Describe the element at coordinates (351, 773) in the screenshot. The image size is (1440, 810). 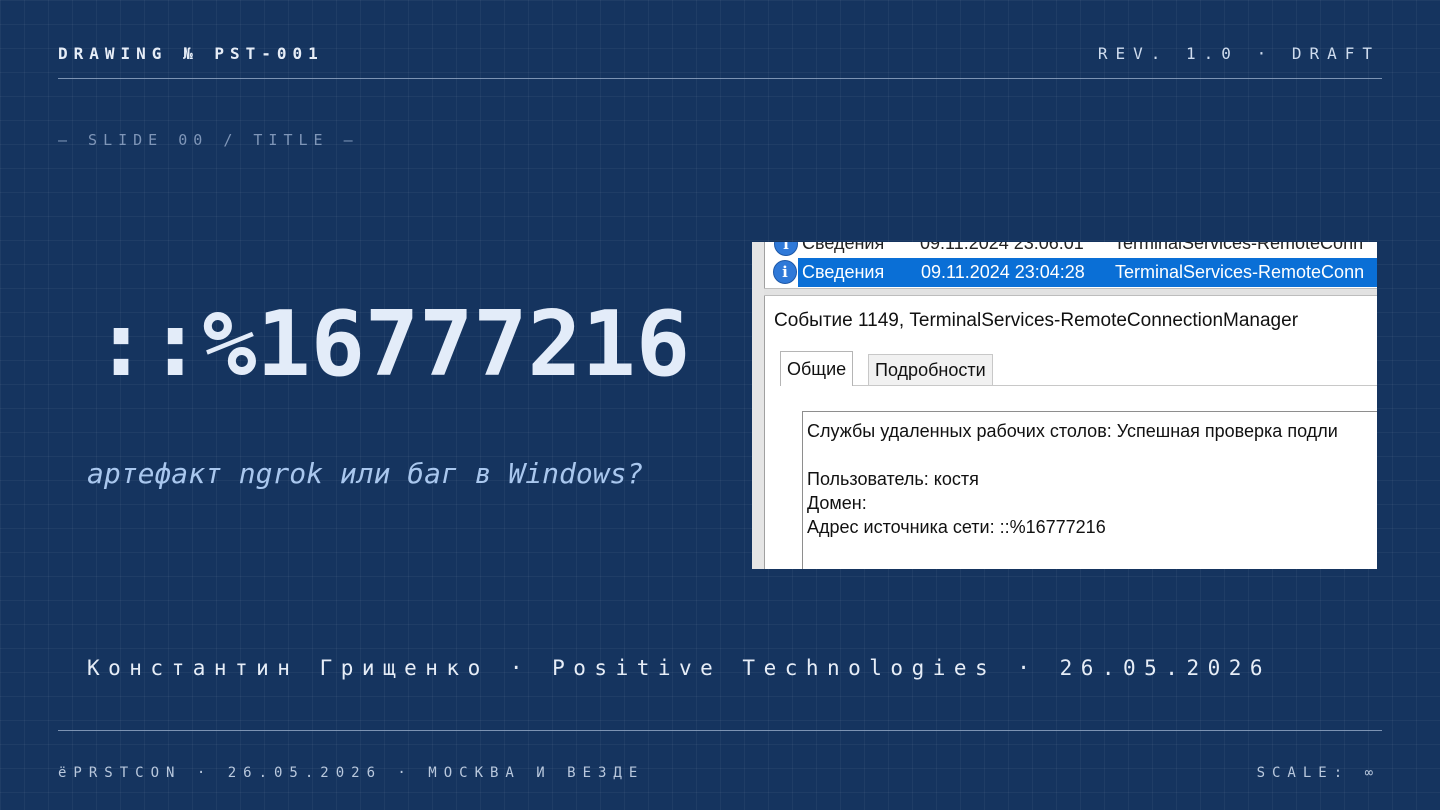
I see `footer-event: ёPRSTCON · 26.05.2026 · МОСКВА И ВЕЗДЕ` at that location.